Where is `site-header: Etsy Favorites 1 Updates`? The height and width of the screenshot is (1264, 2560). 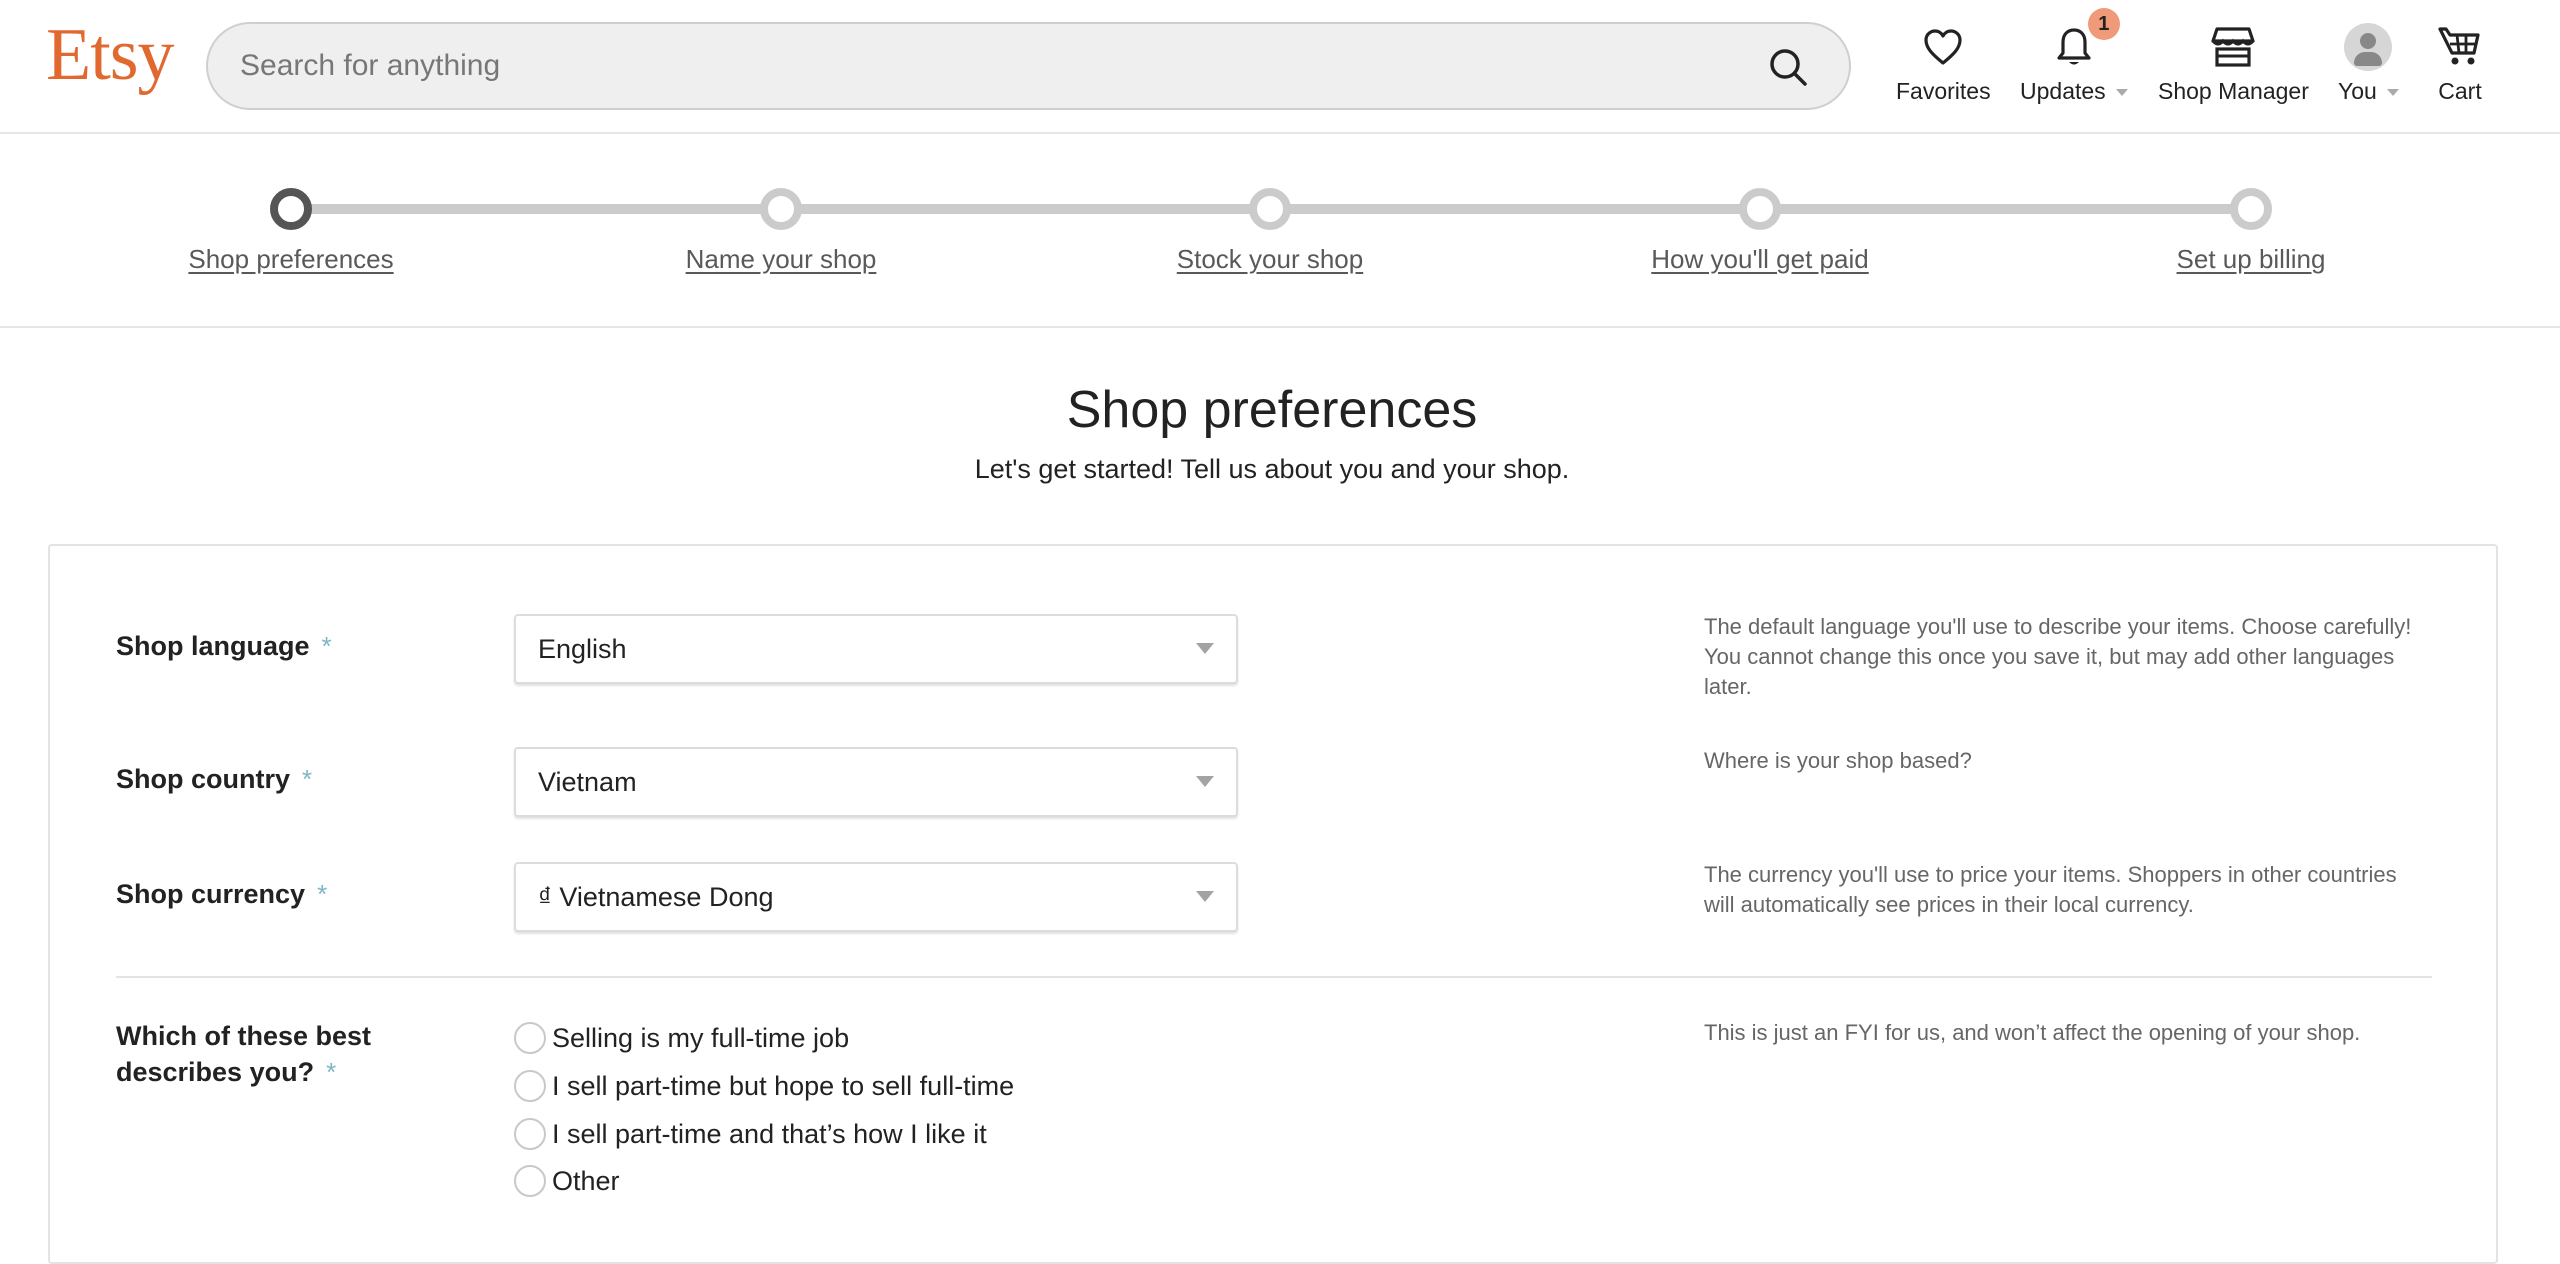 site-header: Etsy Favorites 1 Updates is located at coordinates (1280, 67).